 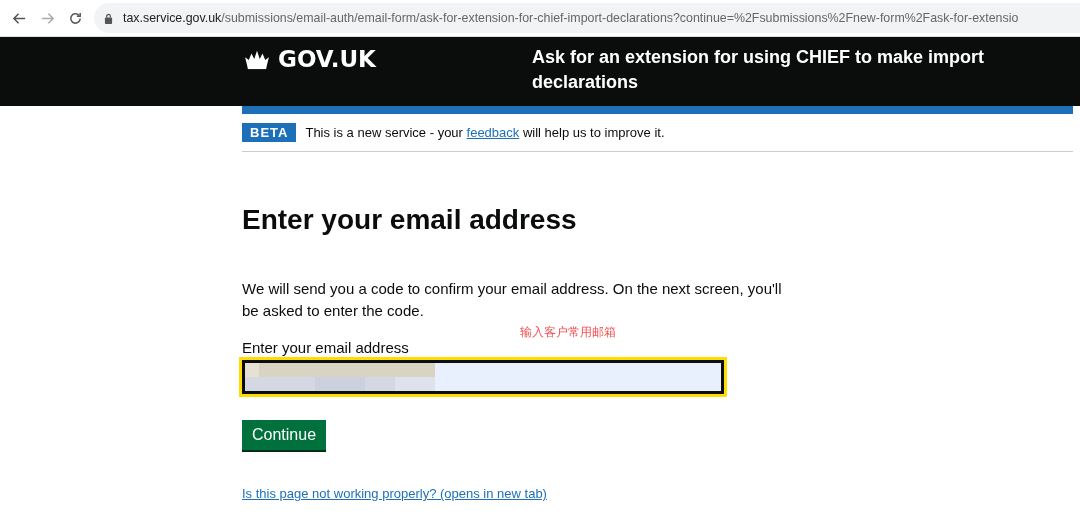 What do you see at coordinates (568, 332) in the screenshot?
I see `annotation-note: 输入客户常用邮箱` at bounding box center [568, 332].